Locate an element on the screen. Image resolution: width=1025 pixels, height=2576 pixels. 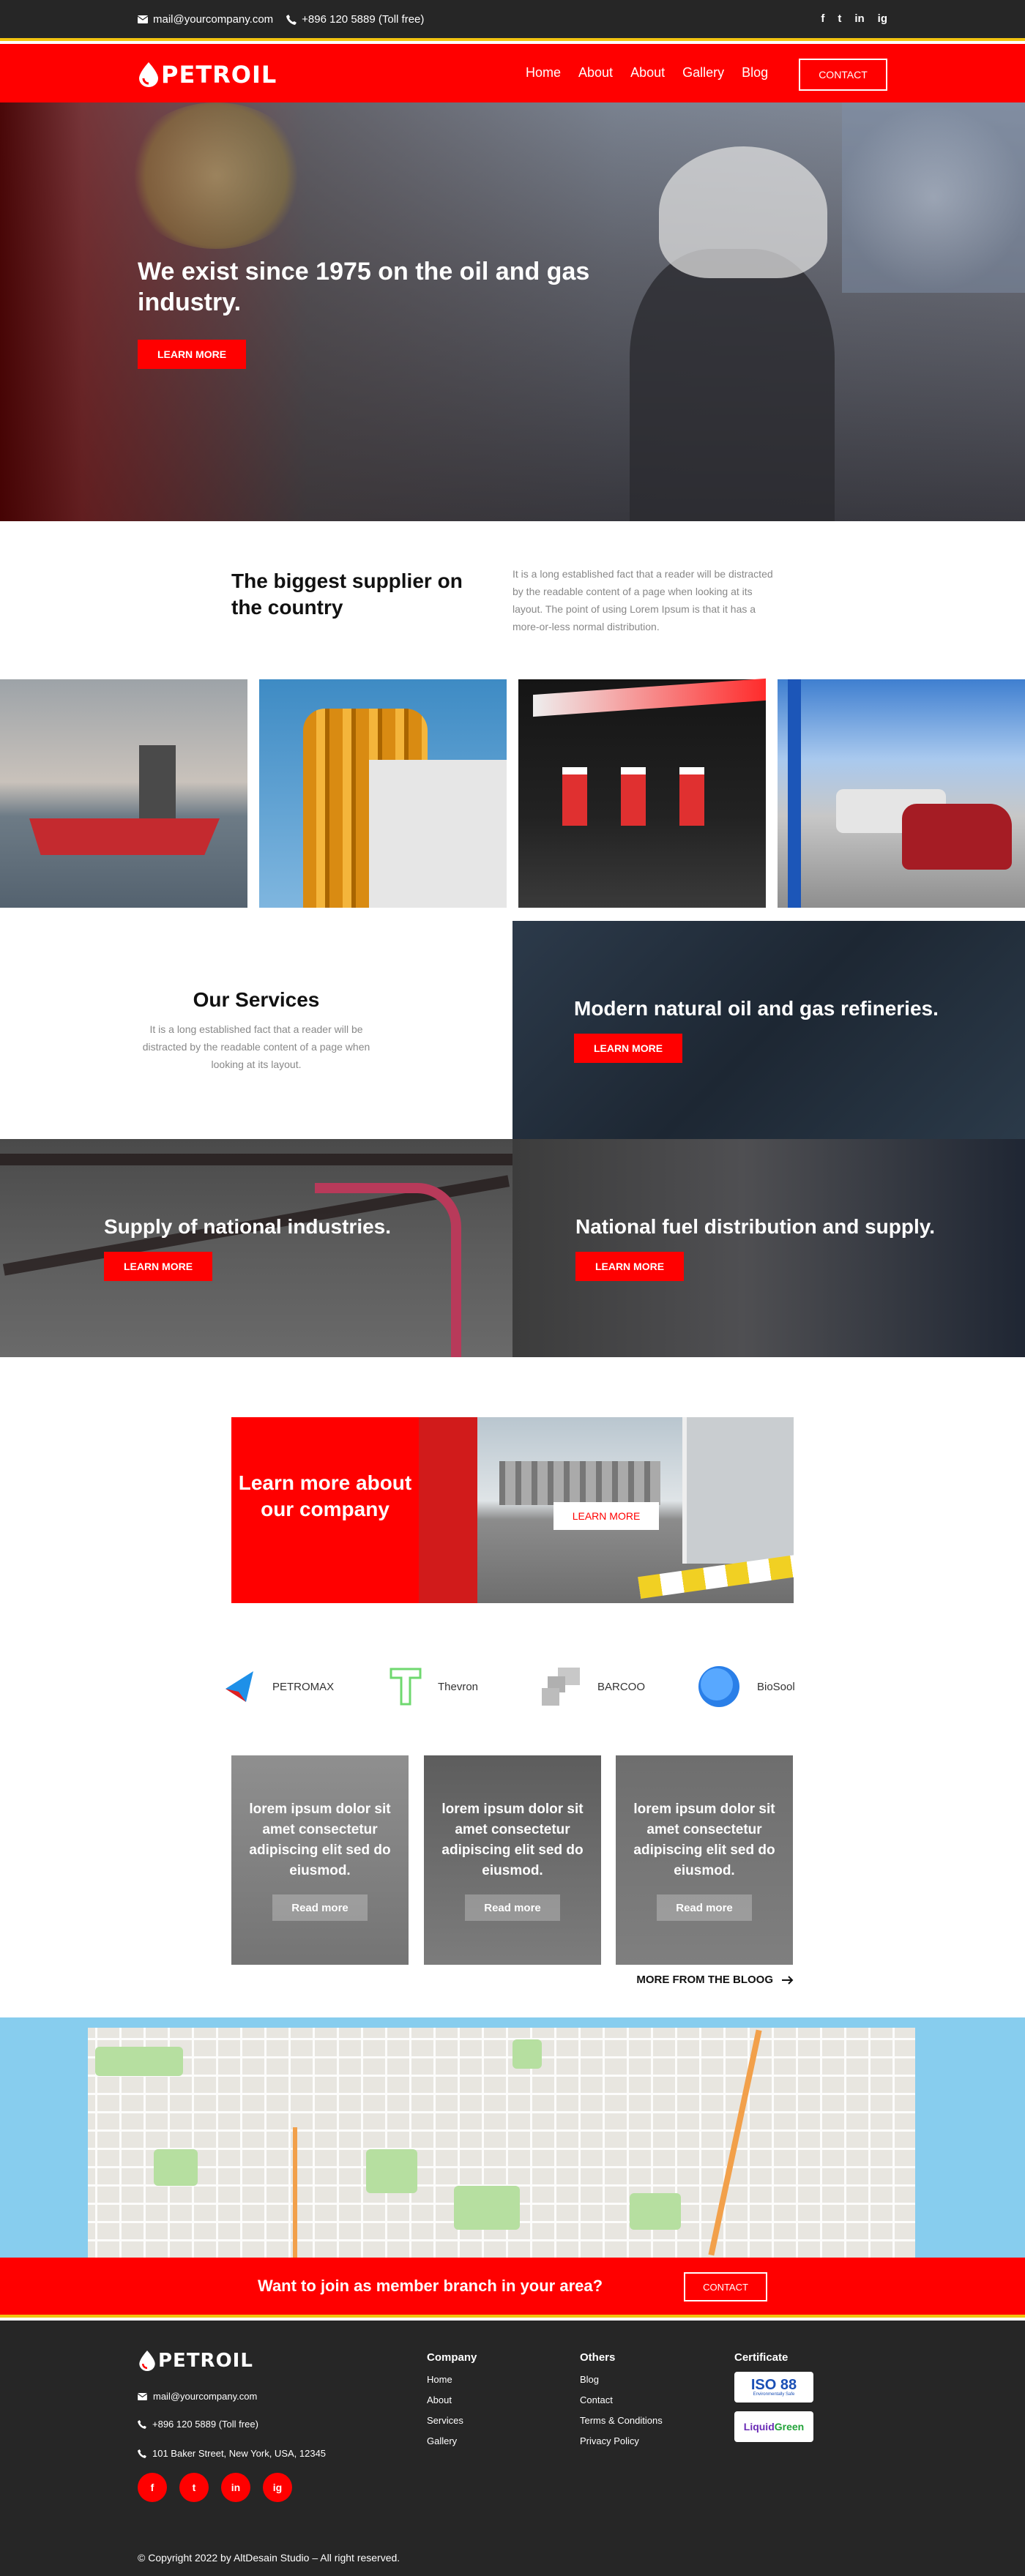
nav-menu: Home About About Gallery Blog is located at coordinates (647, 73).